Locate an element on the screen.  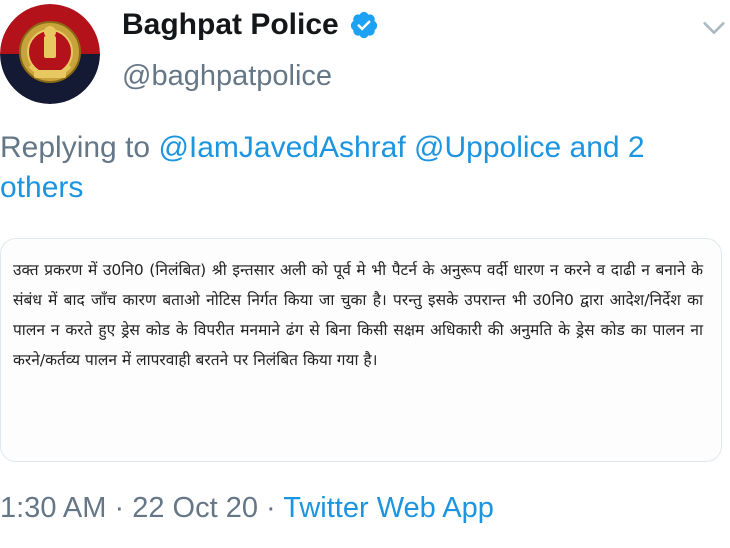
replying-to-prefix: Replying to is located at coordinates (75, 147).